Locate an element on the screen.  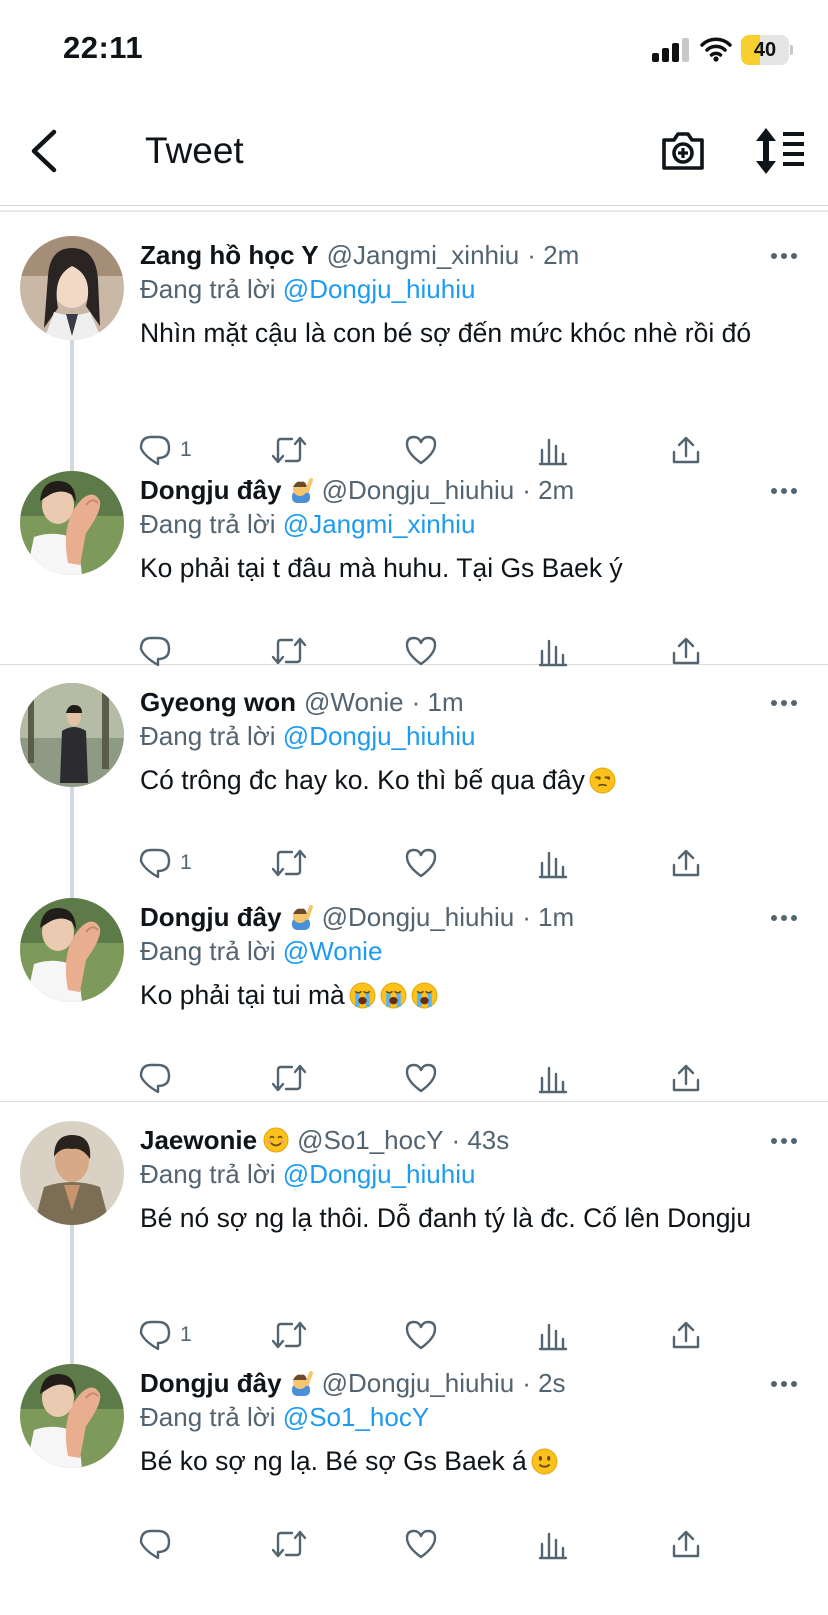
slightly-smiling-face-emoji is located at coordinates (544, 1461).